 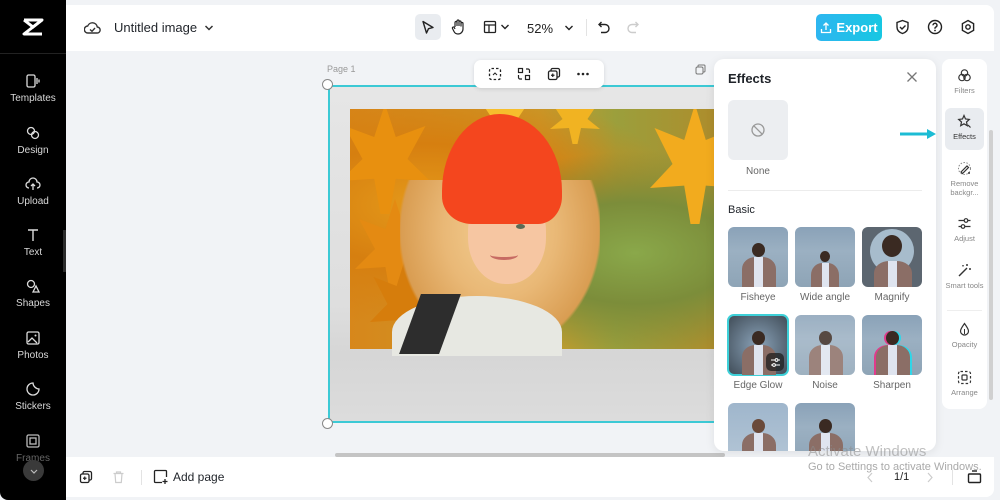 What do you see at coordinates (539, 74) in the screenshot?
I see `floating-toolbar` at bounding box center [539, 74].